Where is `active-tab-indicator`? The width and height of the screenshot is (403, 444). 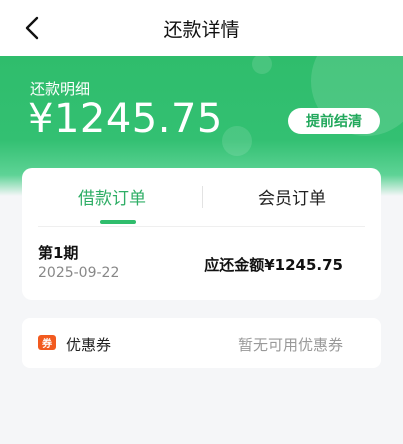 active-tab-indicator is located at coordinates (118, 222).